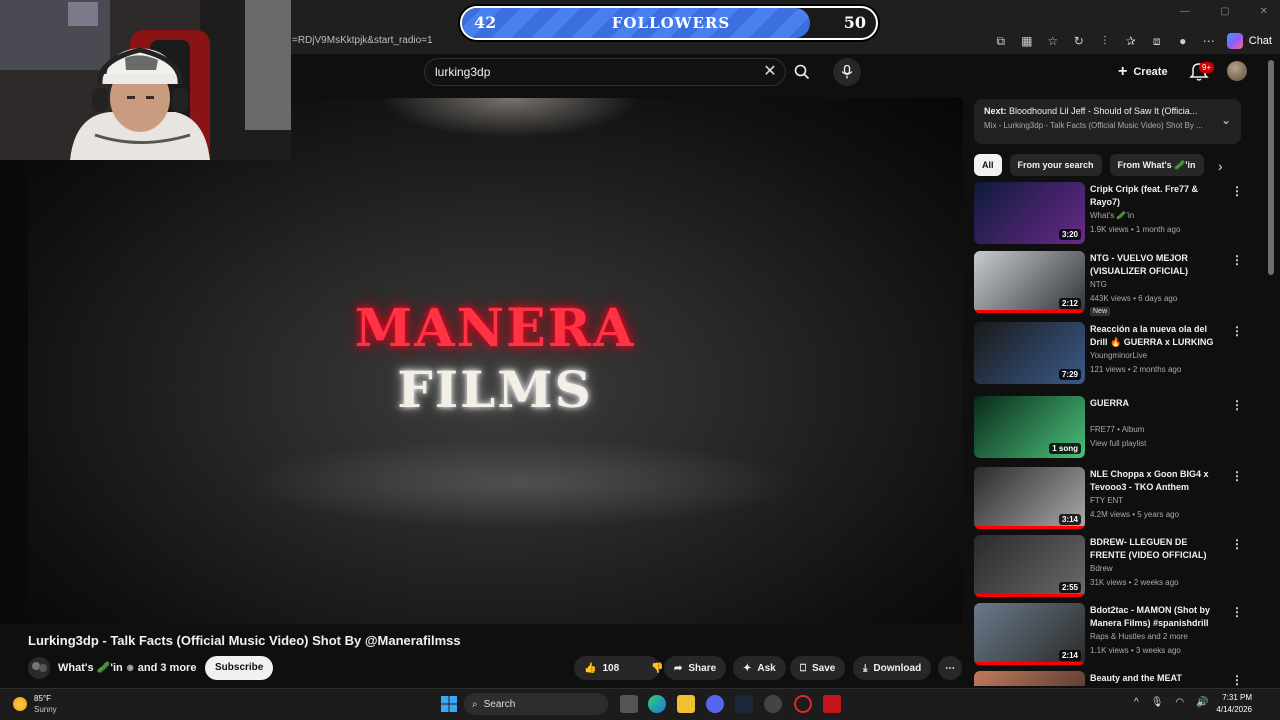  I want to click on favorites-icon: ✰, so click(1131, 41).